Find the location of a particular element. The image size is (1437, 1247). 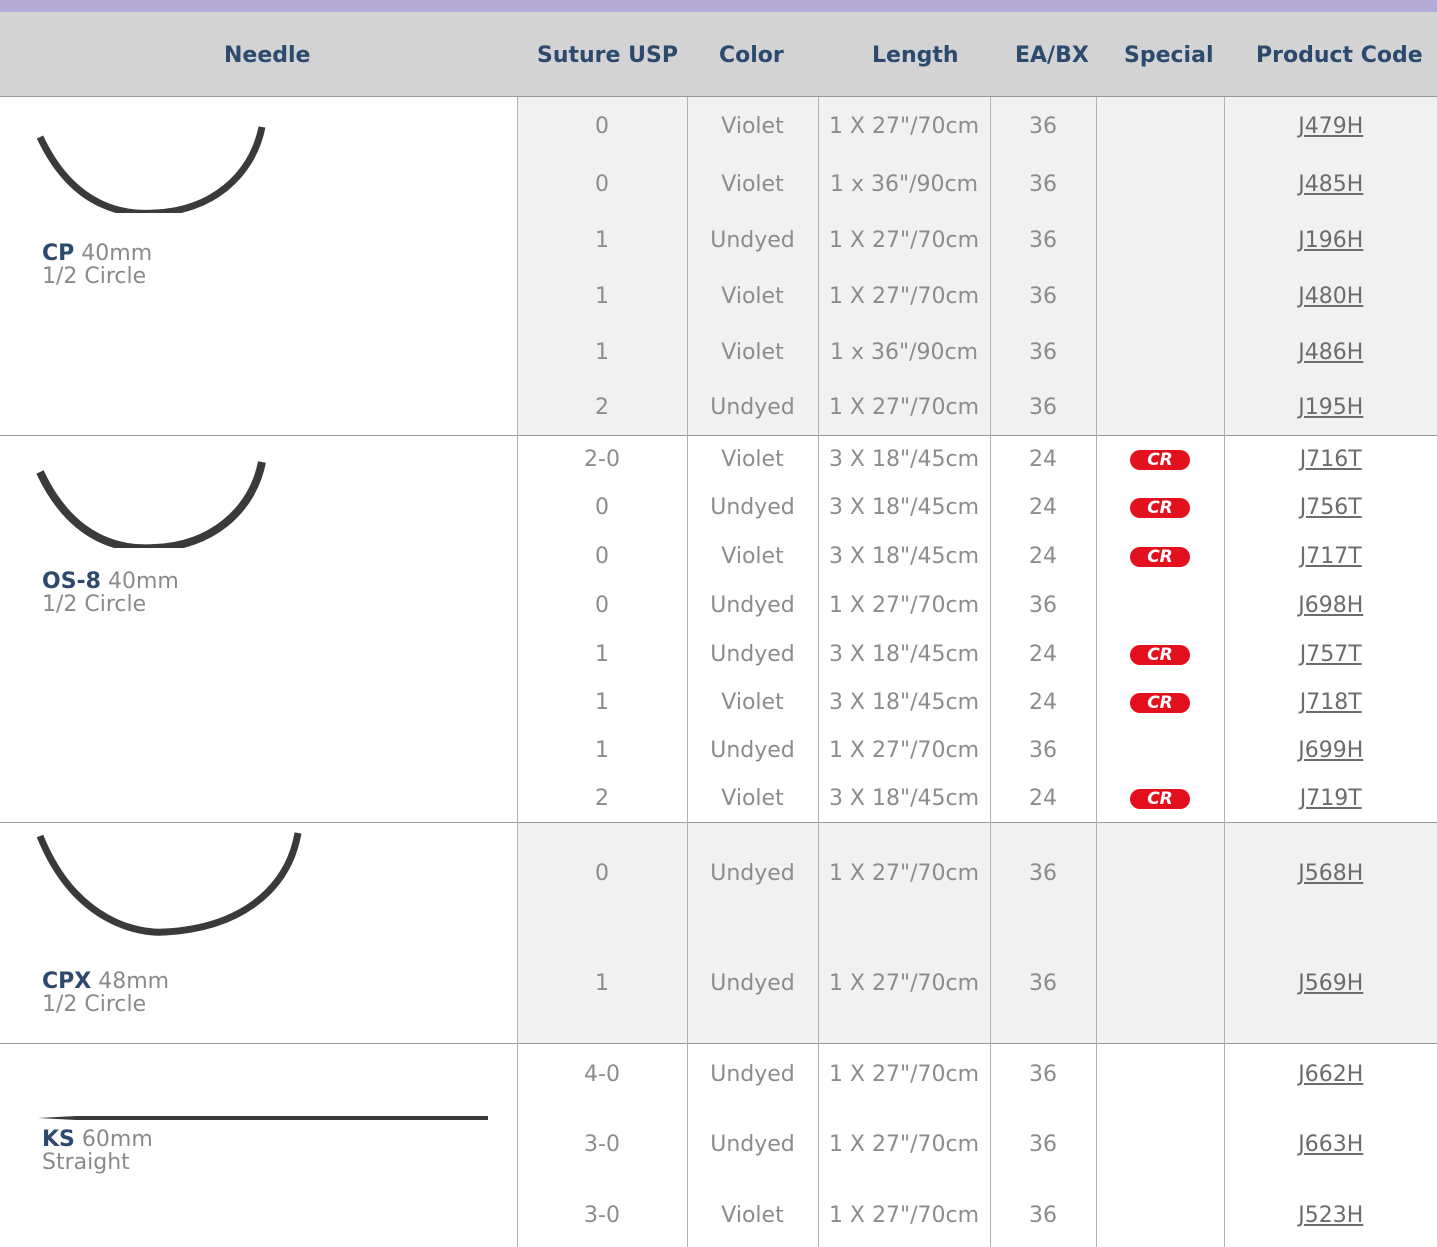

product-code-link: J757T is located at coordinates (1331, 654).